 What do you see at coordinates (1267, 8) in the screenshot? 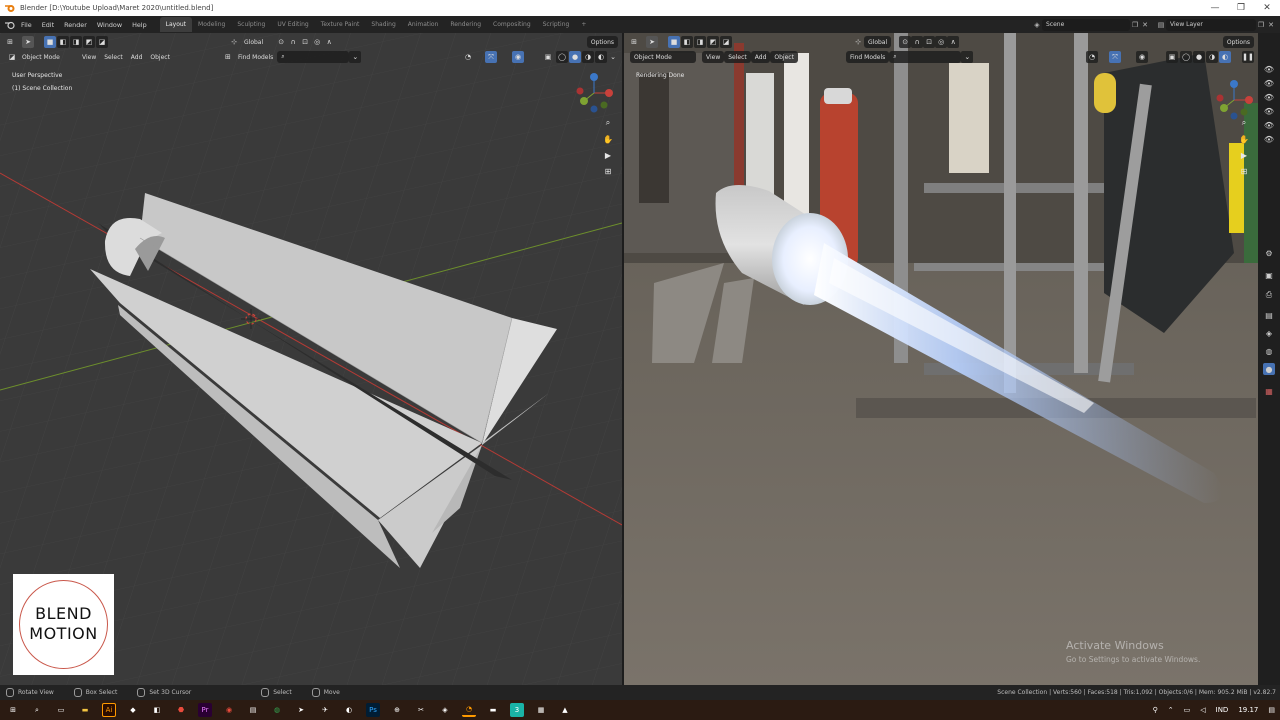
I see `close-button: ✕` at bounding box center [1267, 8].